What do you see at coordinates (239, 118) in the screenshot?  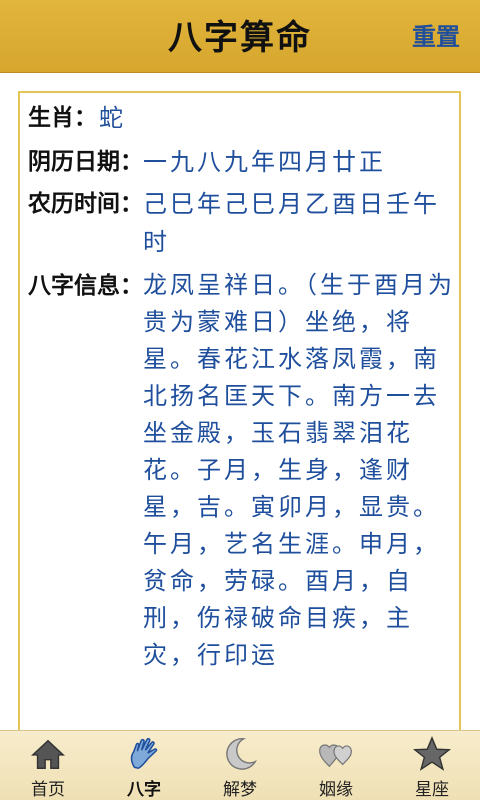 I see `zodiac-row: 生肖： 蛇` at bounding box center [239, 118].